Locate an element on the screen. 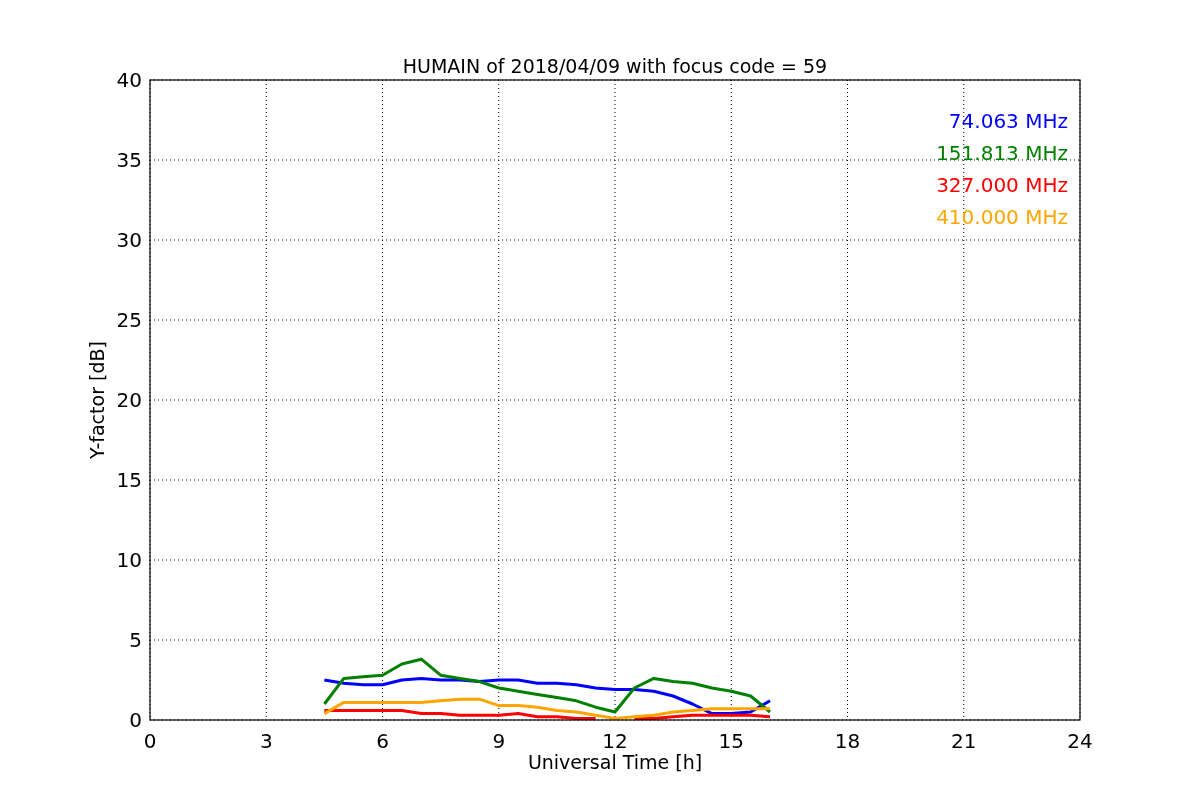  x-tick-label: 12 is located at coordinates (615, 741).